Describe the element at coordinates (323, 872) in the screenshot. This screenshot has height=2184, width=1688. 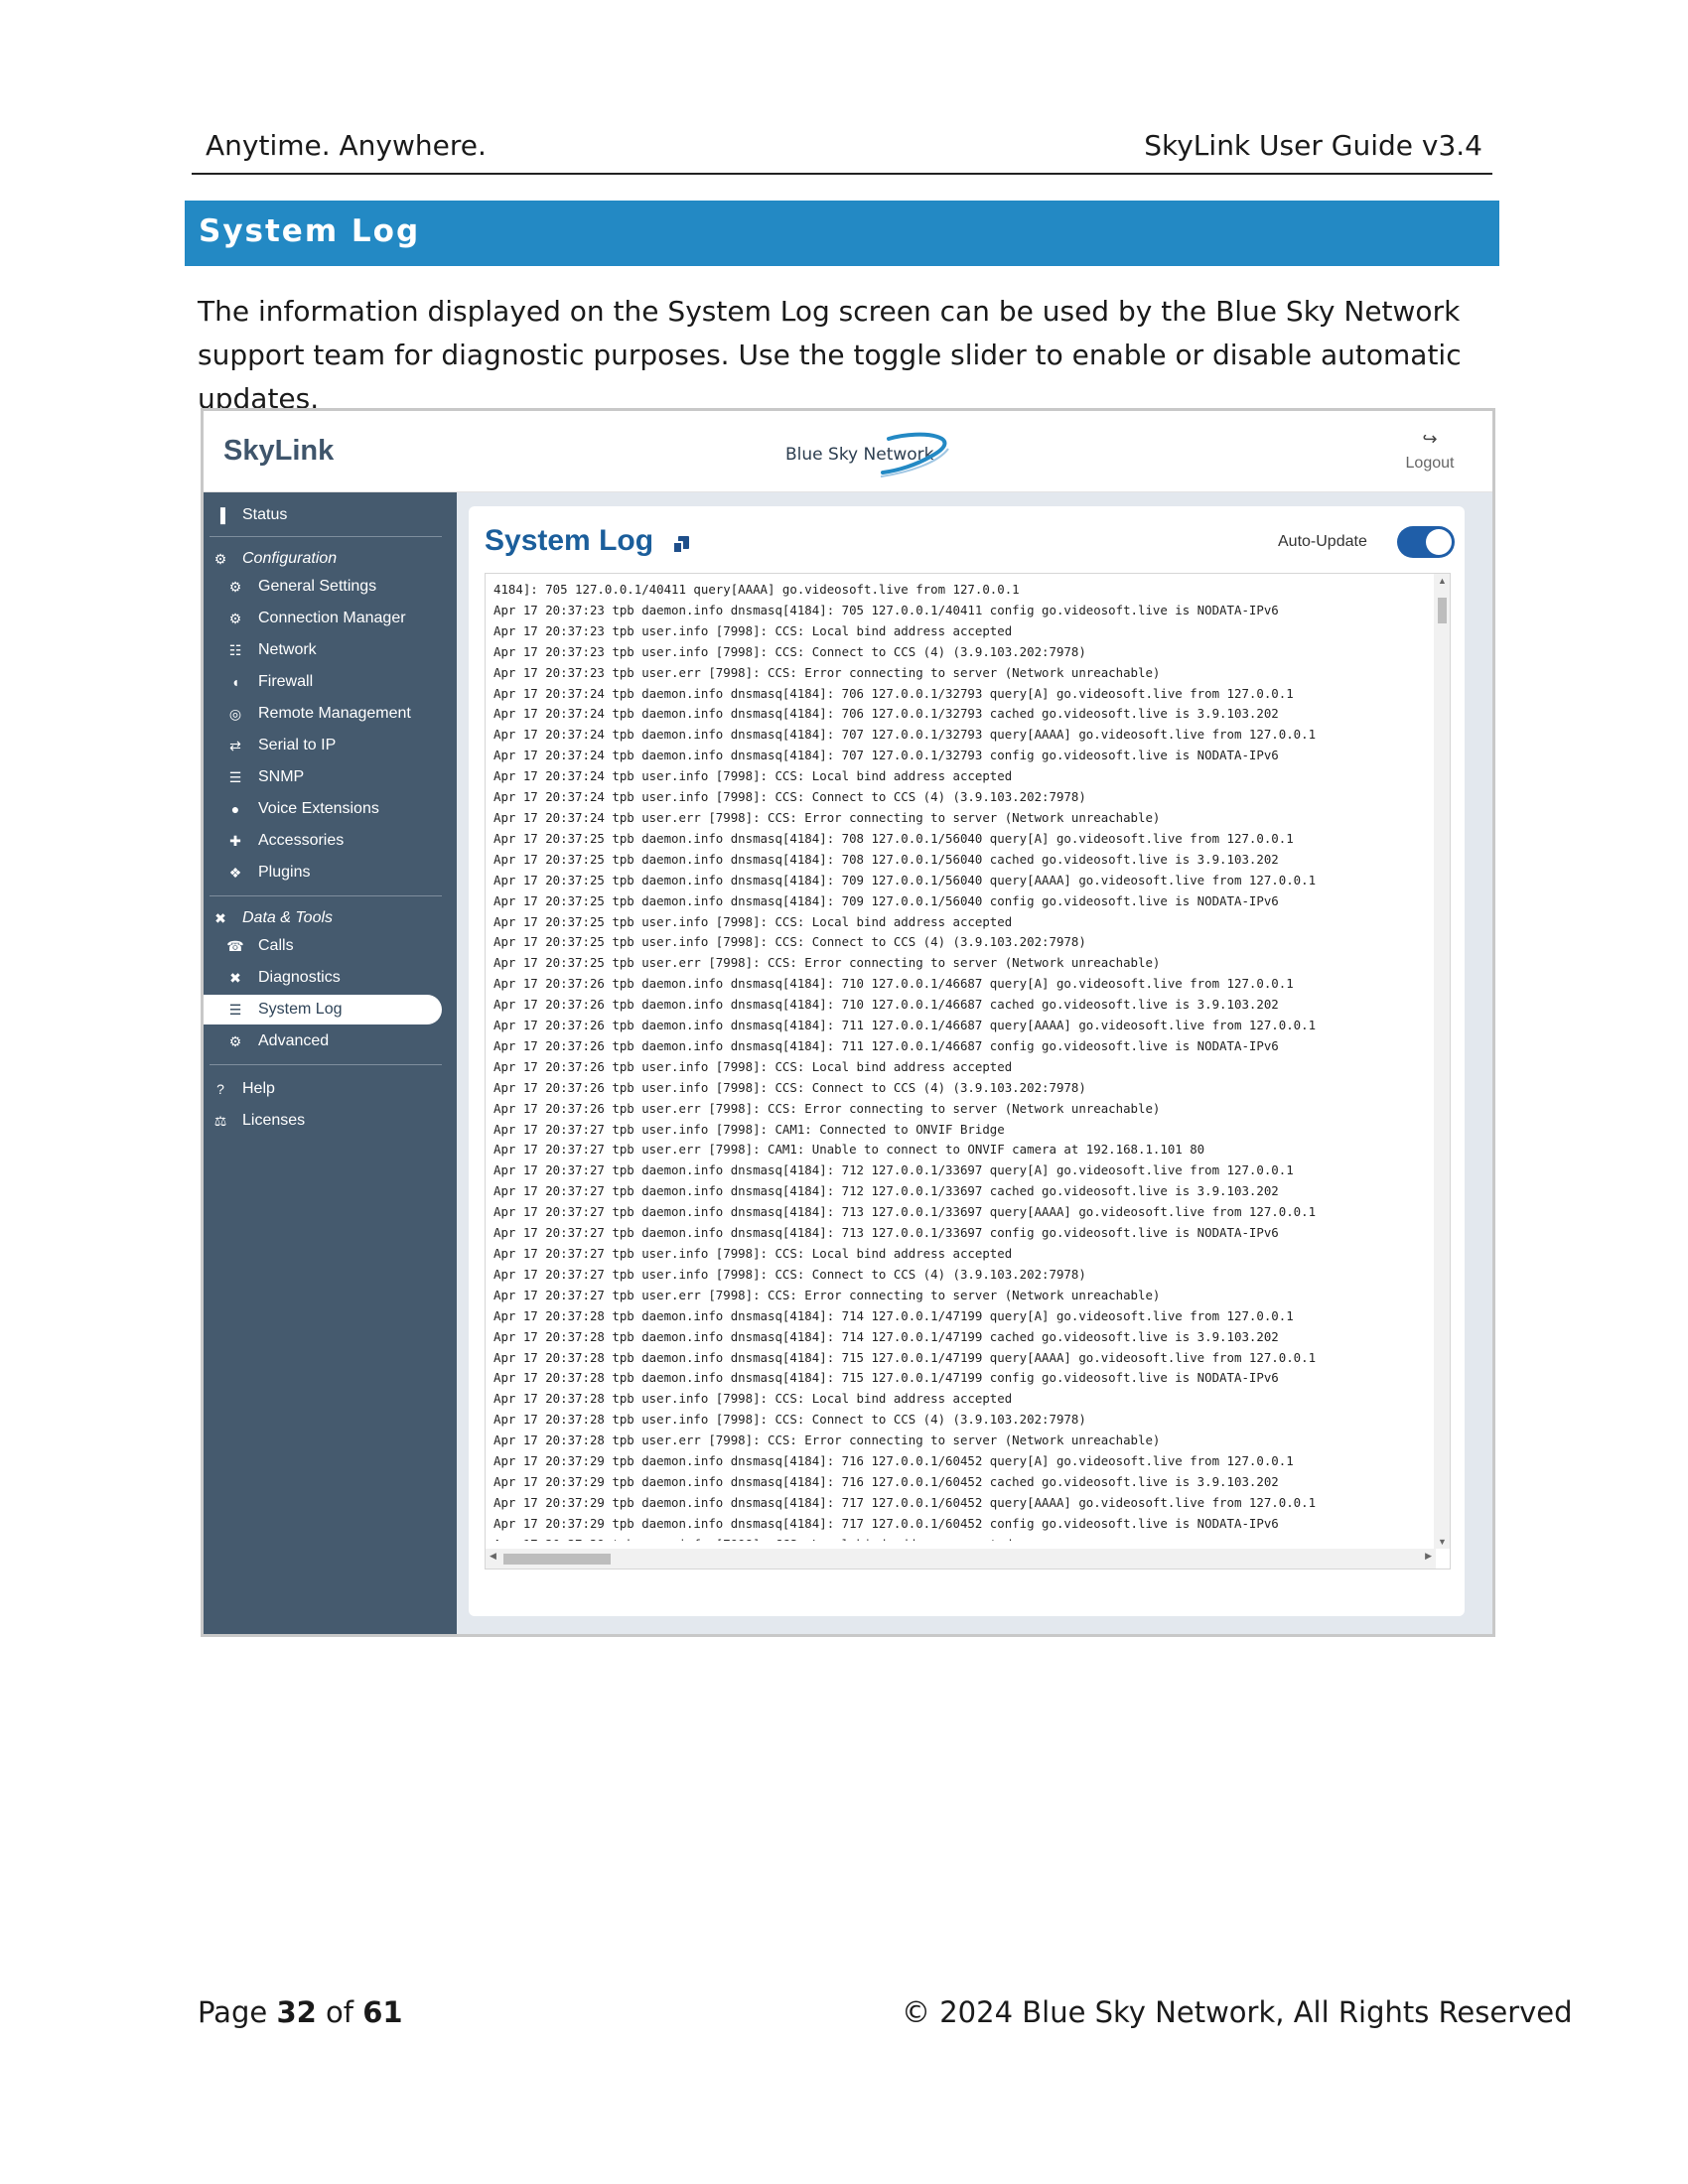
I see `sidebar-item-plugins: ❖ Plugins` at that location.